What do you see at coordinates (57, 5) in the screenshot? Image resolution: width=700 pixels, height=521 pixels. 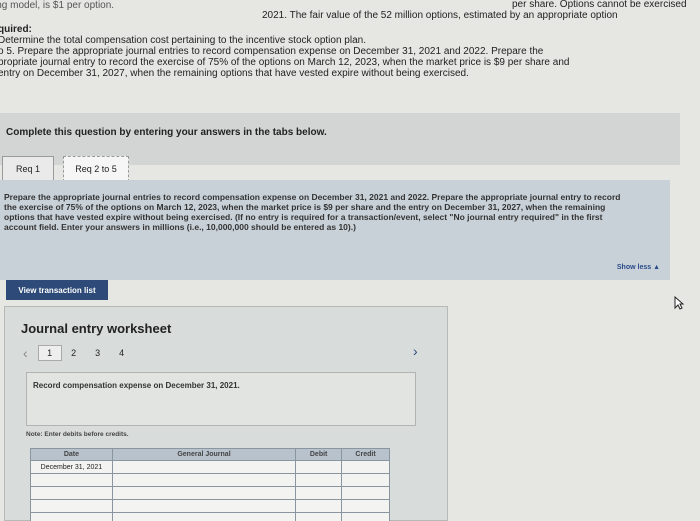 I see `header-left-text: ing model, is $1 per option.` at bounding box center [57, 5].